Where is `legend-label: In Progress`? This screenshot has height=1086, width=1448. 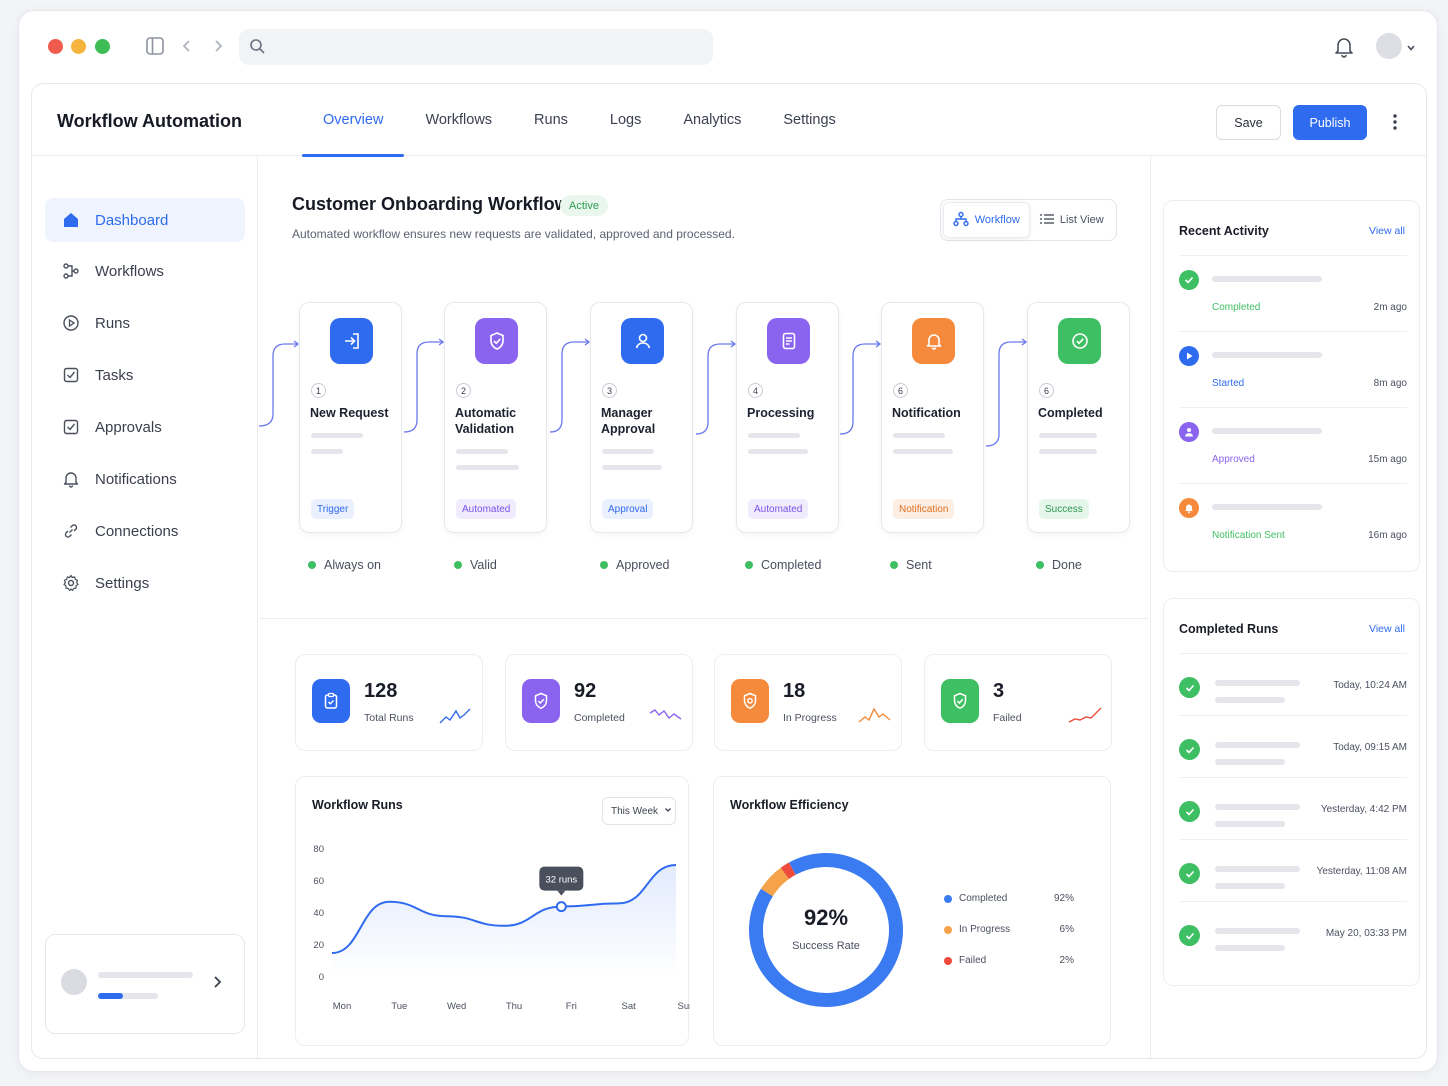 legend-label: In Progress is located at coordinates (985, 929).